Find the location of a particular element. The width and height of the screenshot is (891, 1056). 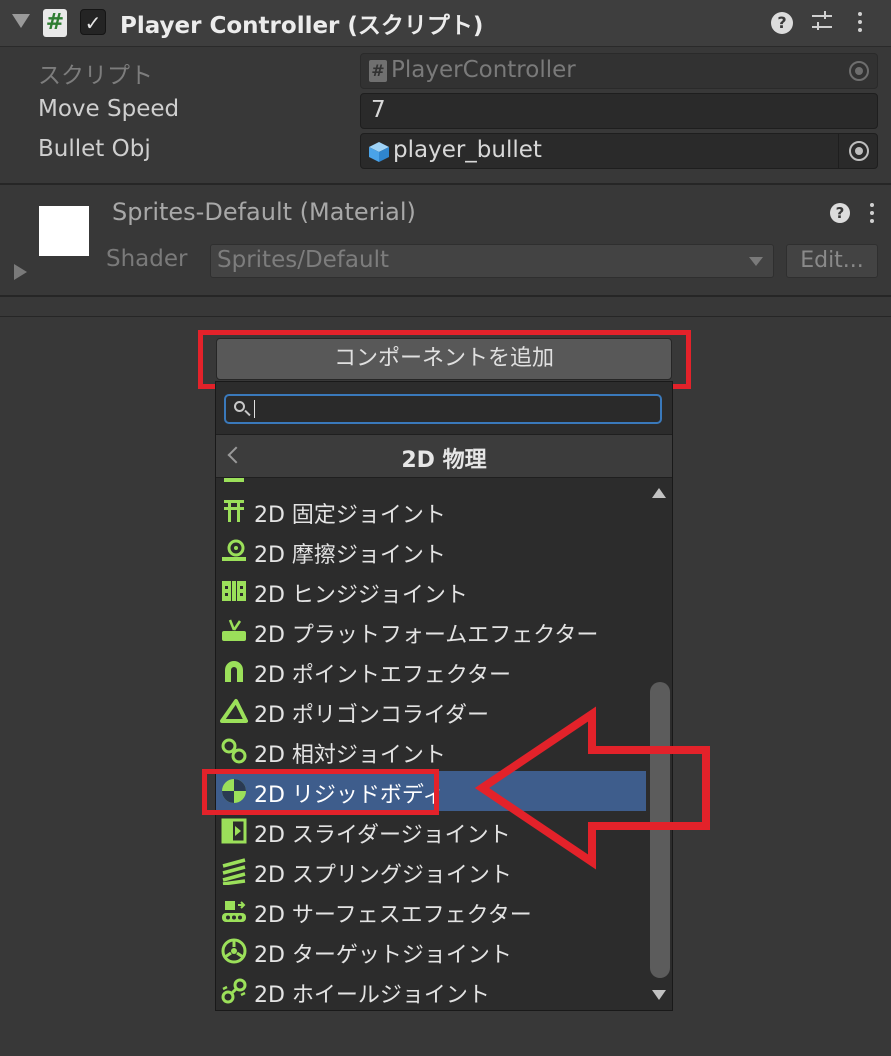

relative-joint-icon is located at coordinates (234, 751).